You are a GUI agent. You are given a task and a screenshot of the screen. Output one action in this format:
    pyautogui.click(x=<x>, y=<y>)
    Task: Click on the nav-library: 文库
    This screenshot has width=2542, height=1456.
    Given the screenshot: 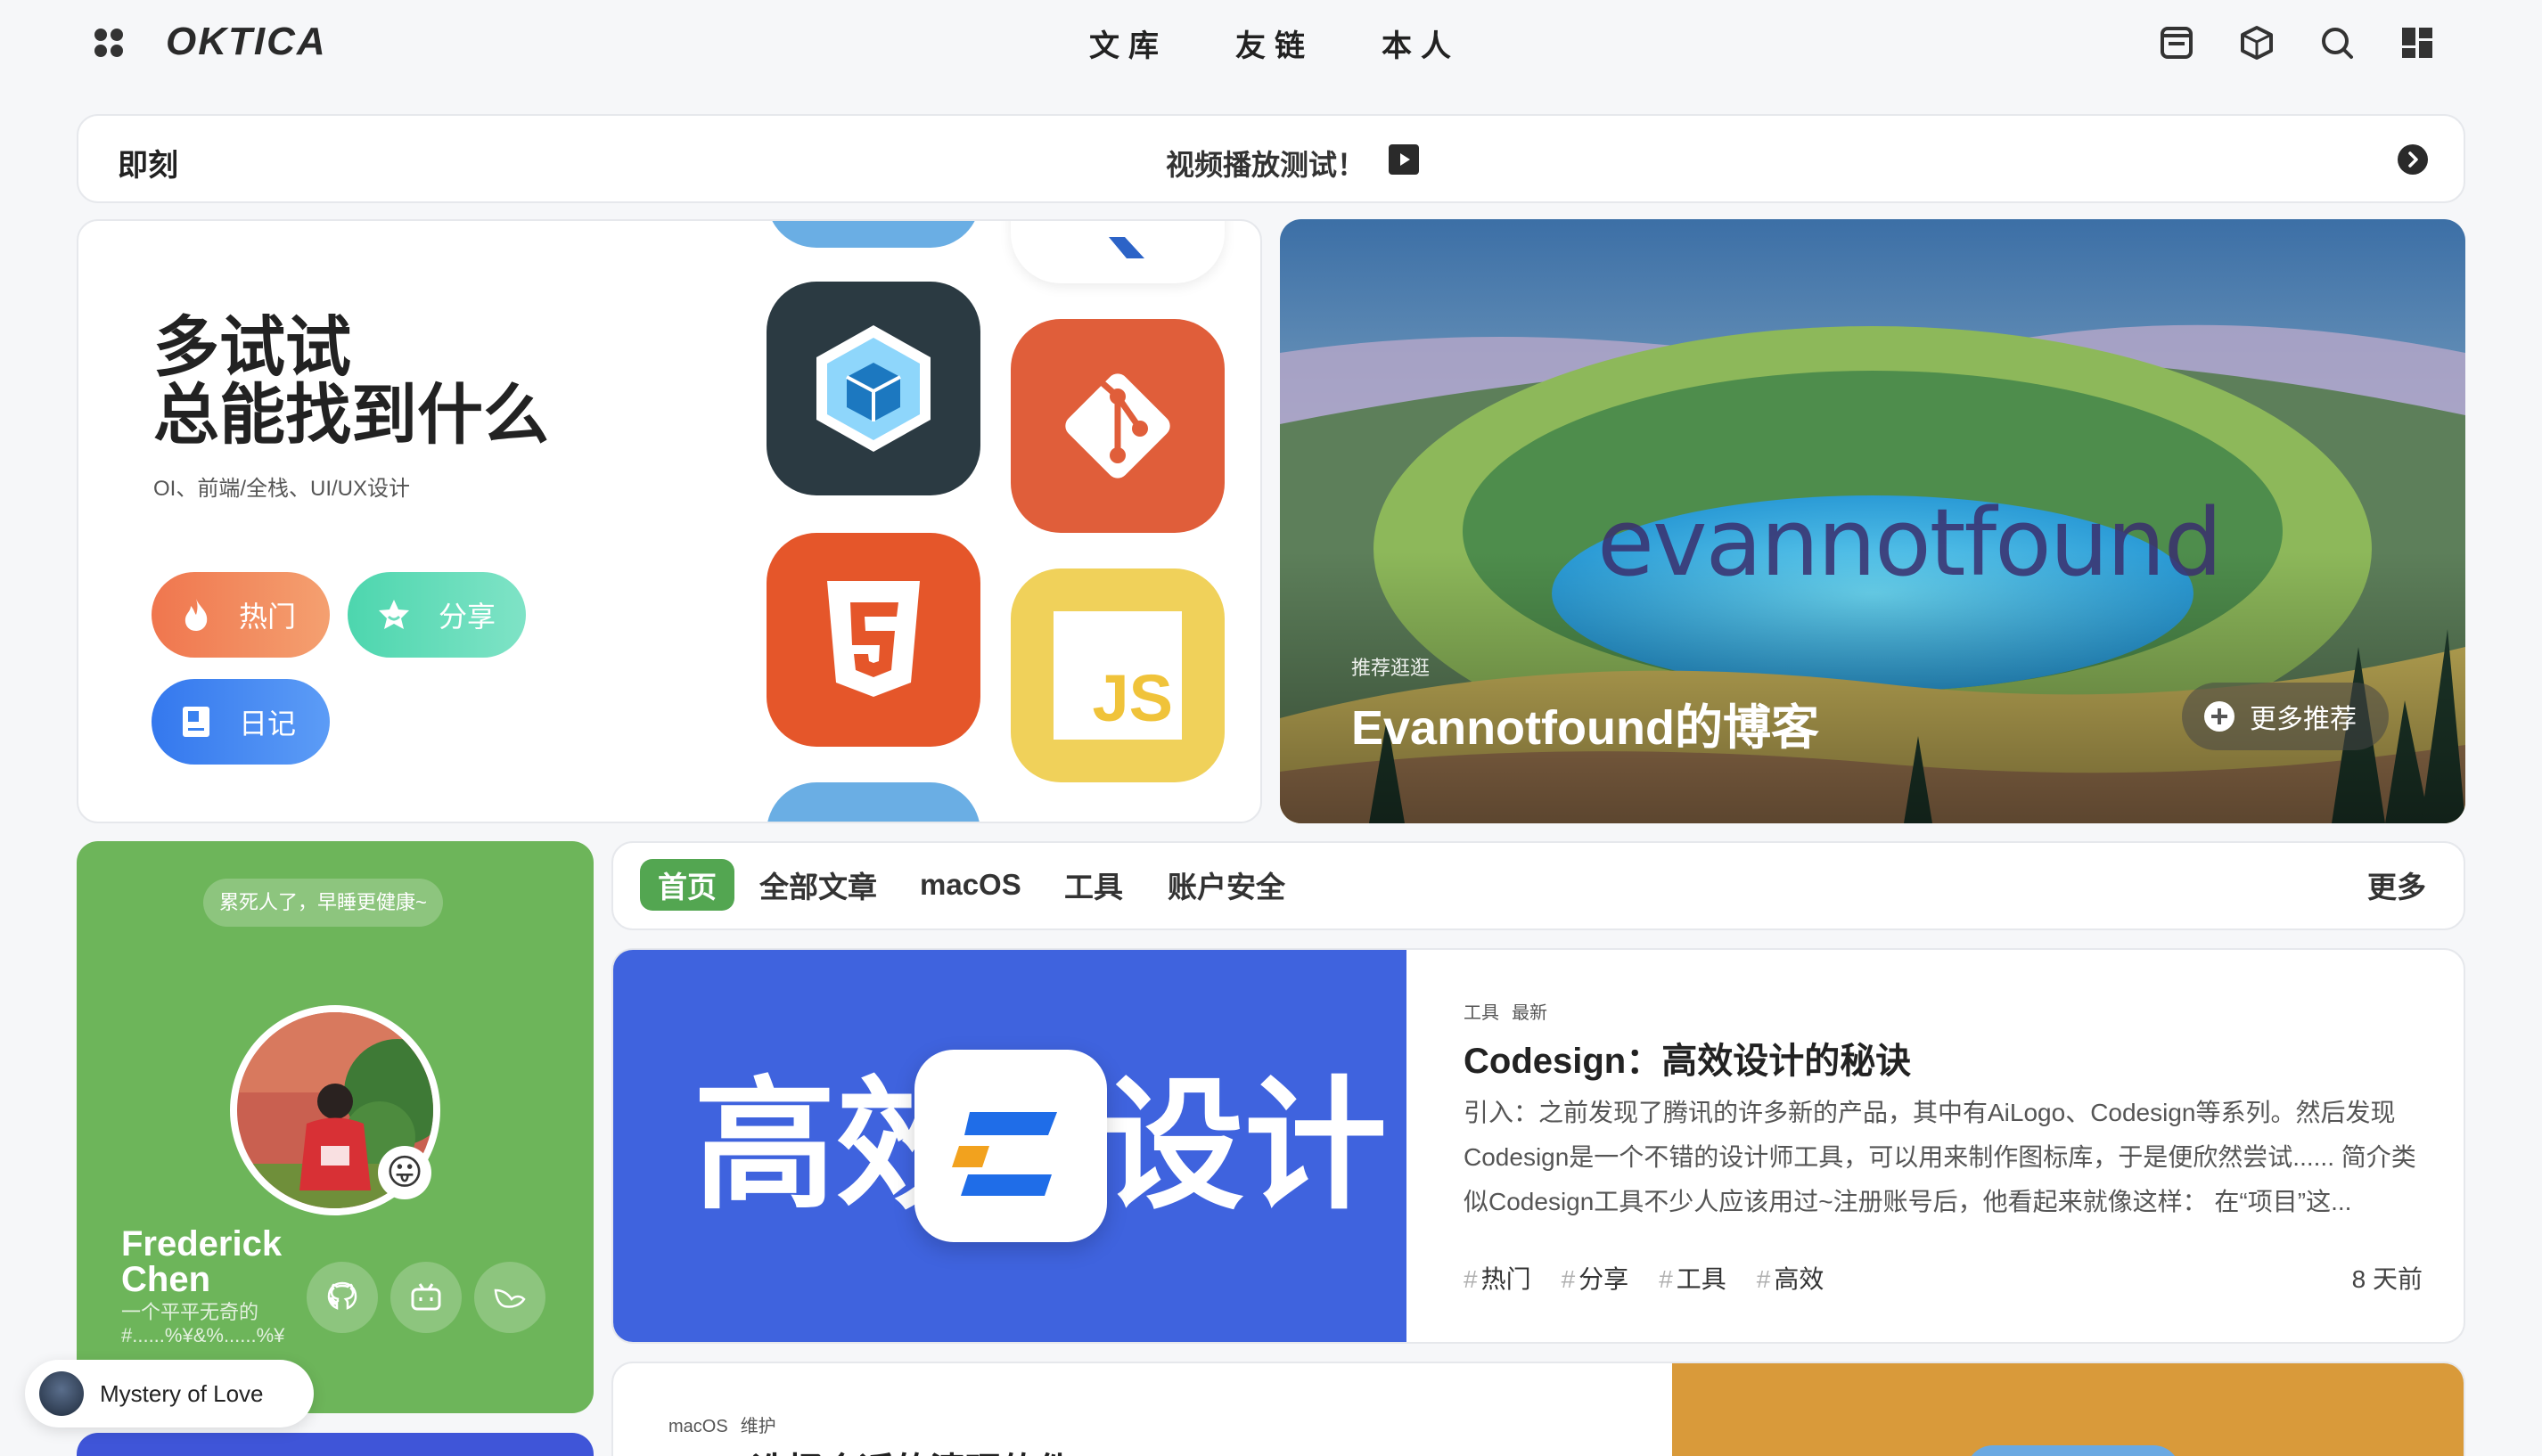 What is the action you would take?
    pyautogui.click(x=1128, y=43)
    